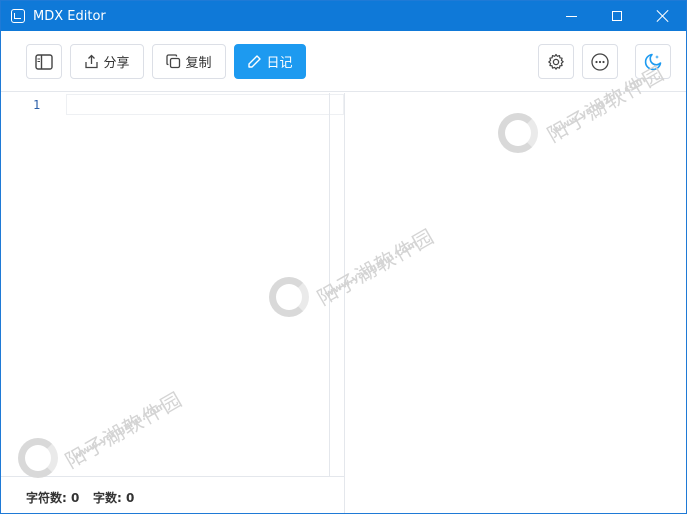 This screenshot has height=514, width=687. What do you see at coordinates (37, 105) in the screenshot?
I see `line-number: 1` at bounding box center [37, 105].